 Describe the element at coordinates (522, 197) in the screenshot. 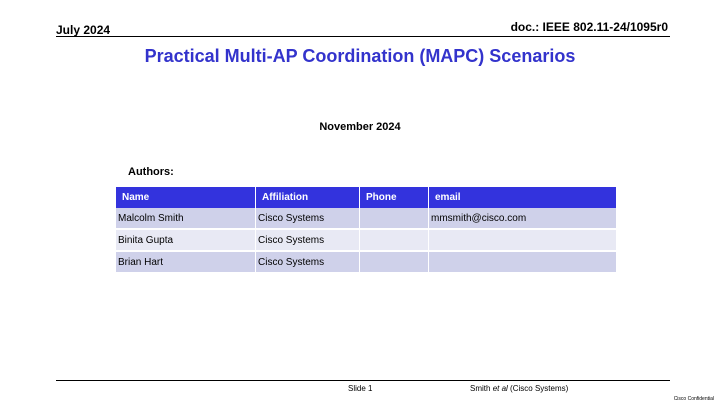

I see `header-email: email` at that location.